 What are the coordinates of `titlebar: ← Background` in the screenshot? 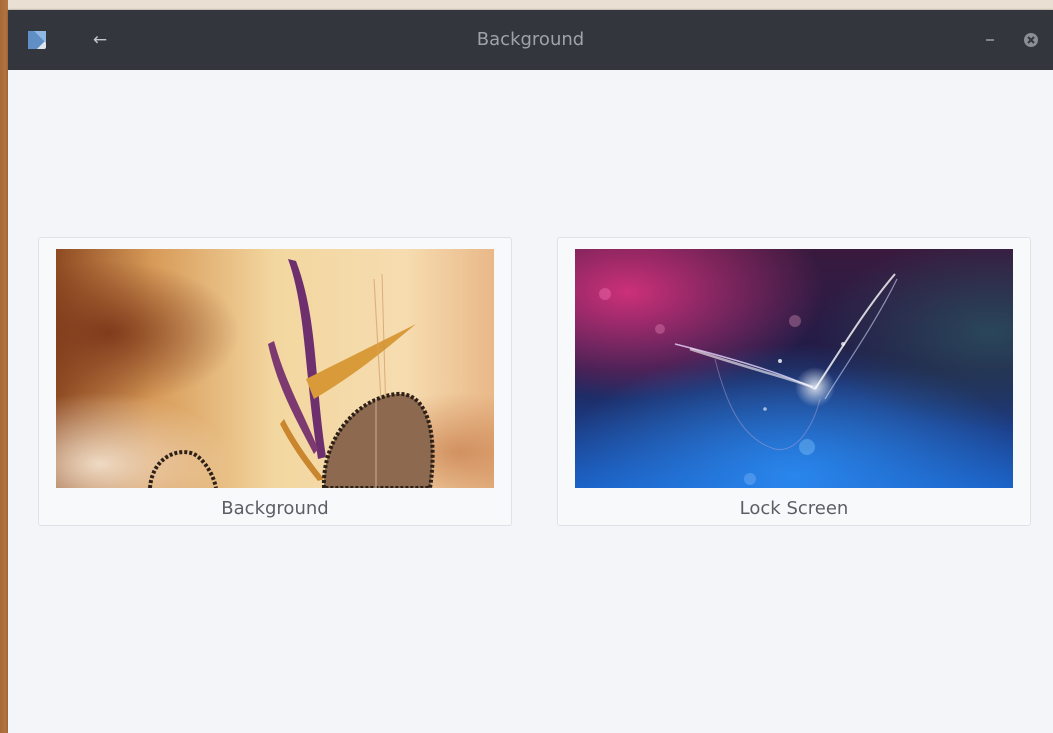 It's located at (530, 40).